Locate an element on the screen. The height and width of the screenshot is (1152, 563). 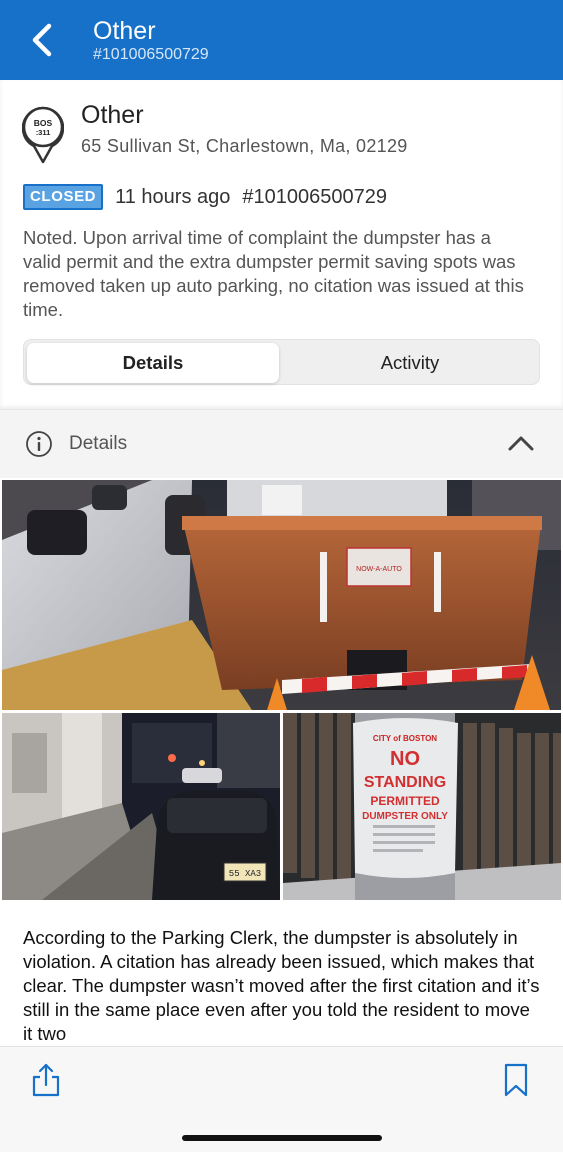
time-ago: 11 hours ago is located at coordinates (173, 196).